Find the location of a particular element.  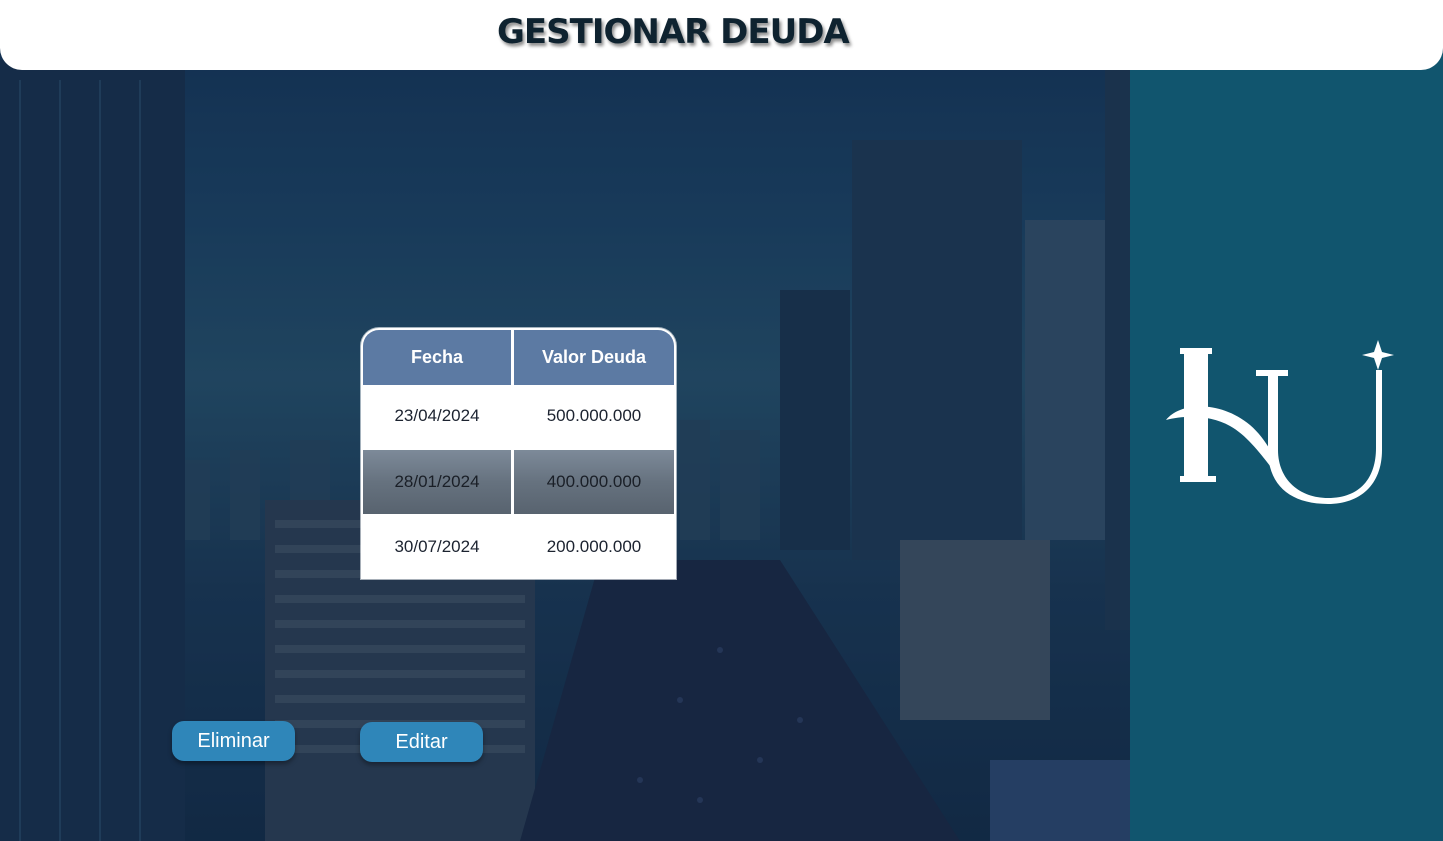

table-row: 30/07/2024 200.000.000 is located at coordinates (518, 546).